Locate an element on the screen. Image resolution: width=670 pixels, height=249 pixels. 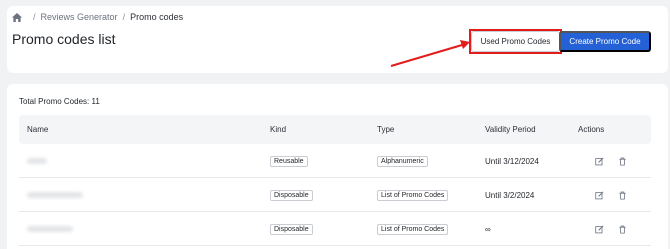
type-cell: Alphanumeric is located at coordinates (402, 161).